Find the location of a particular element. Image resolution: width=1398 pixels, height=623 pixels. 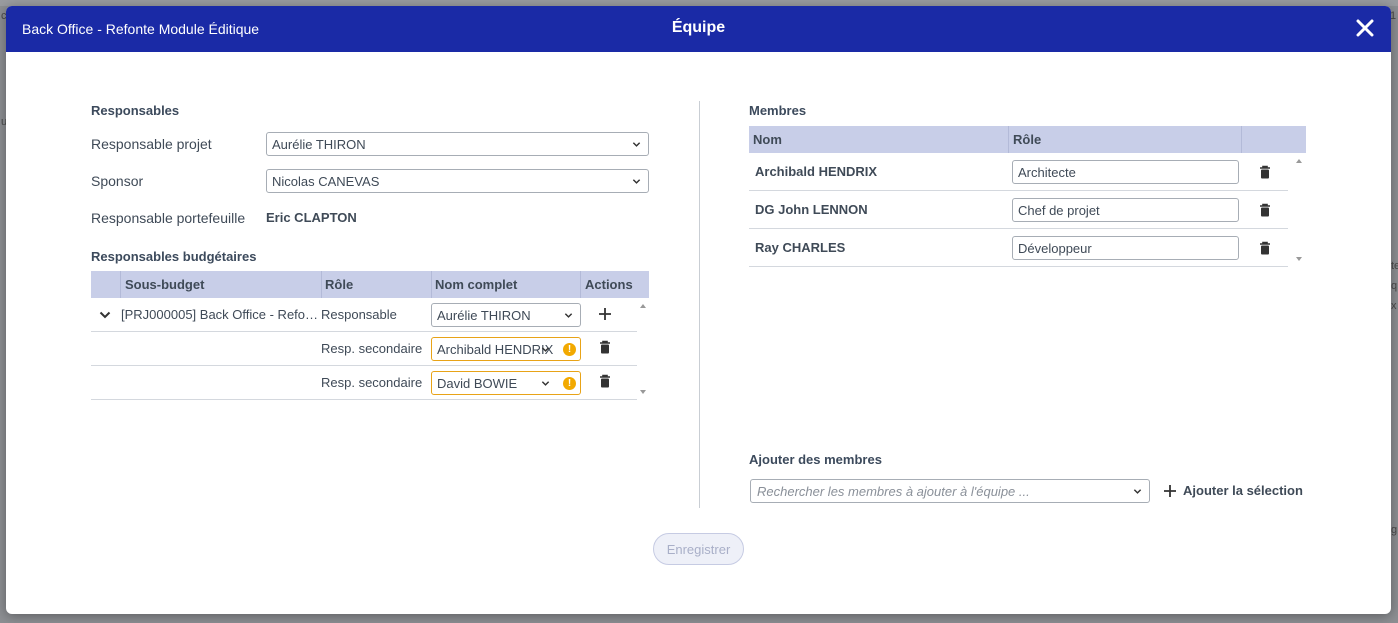

add-selection-button: Ajouter la sélection is located at coordinates (1233, 490).